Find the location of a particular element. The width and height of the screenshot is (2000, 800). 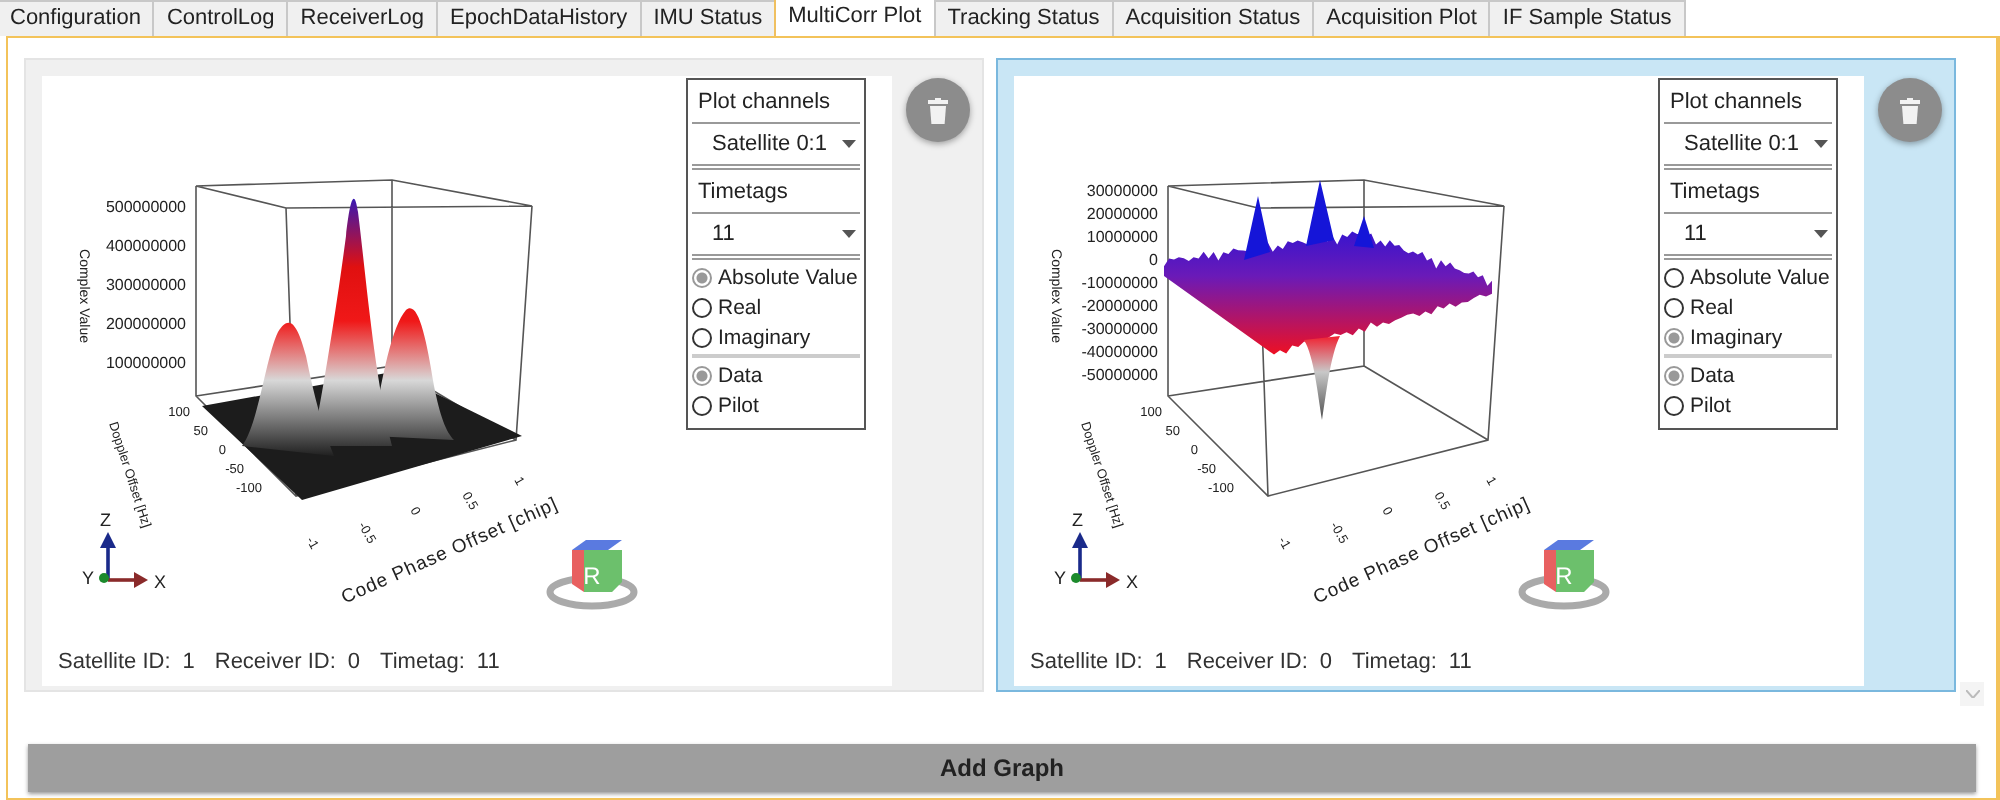

tick-label: 500000000 is located at coordinates (145, 207).